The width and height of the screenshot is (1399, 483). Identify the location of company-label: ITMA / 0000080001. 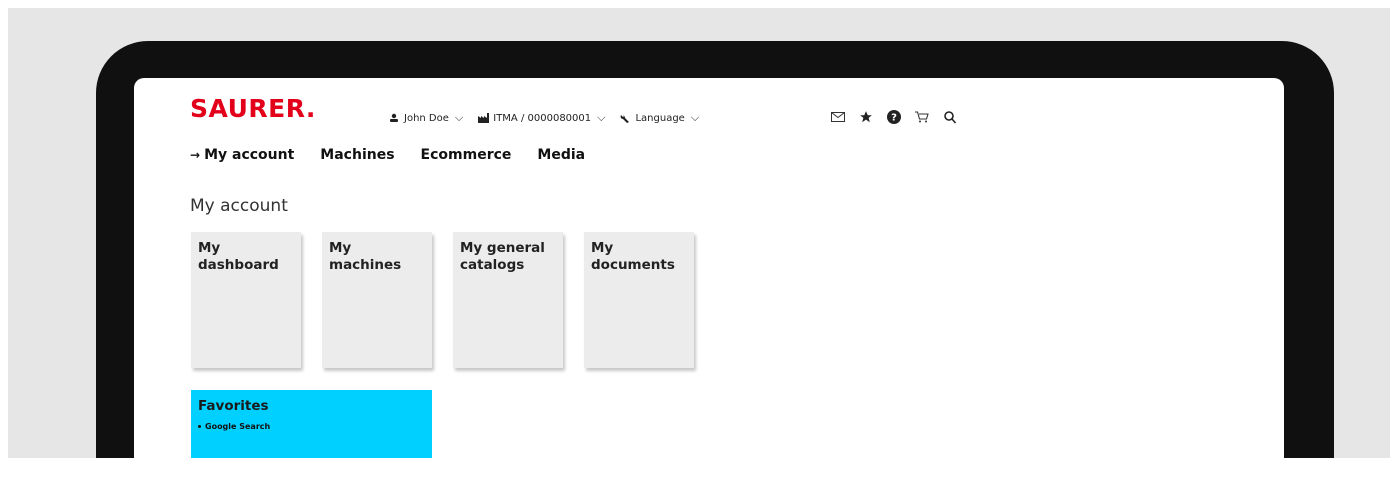
(542, 118).